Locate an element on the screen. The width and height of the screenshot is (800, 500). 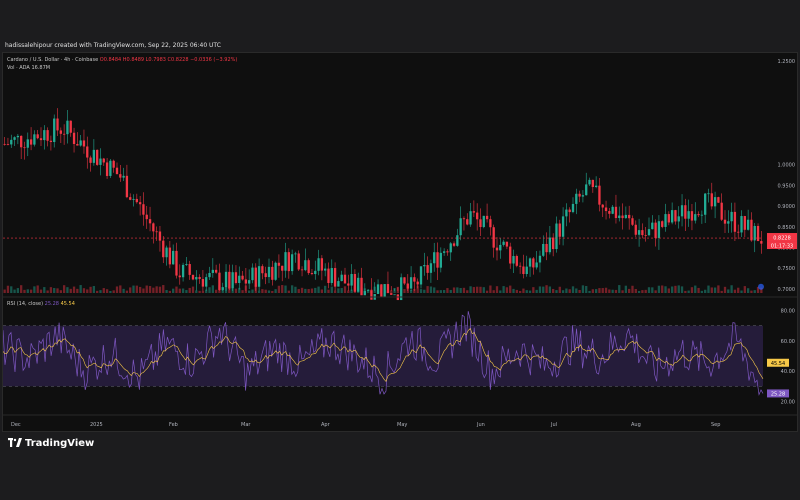
rsi-title: RSI (14, close) is located at coordinates (25, 304).